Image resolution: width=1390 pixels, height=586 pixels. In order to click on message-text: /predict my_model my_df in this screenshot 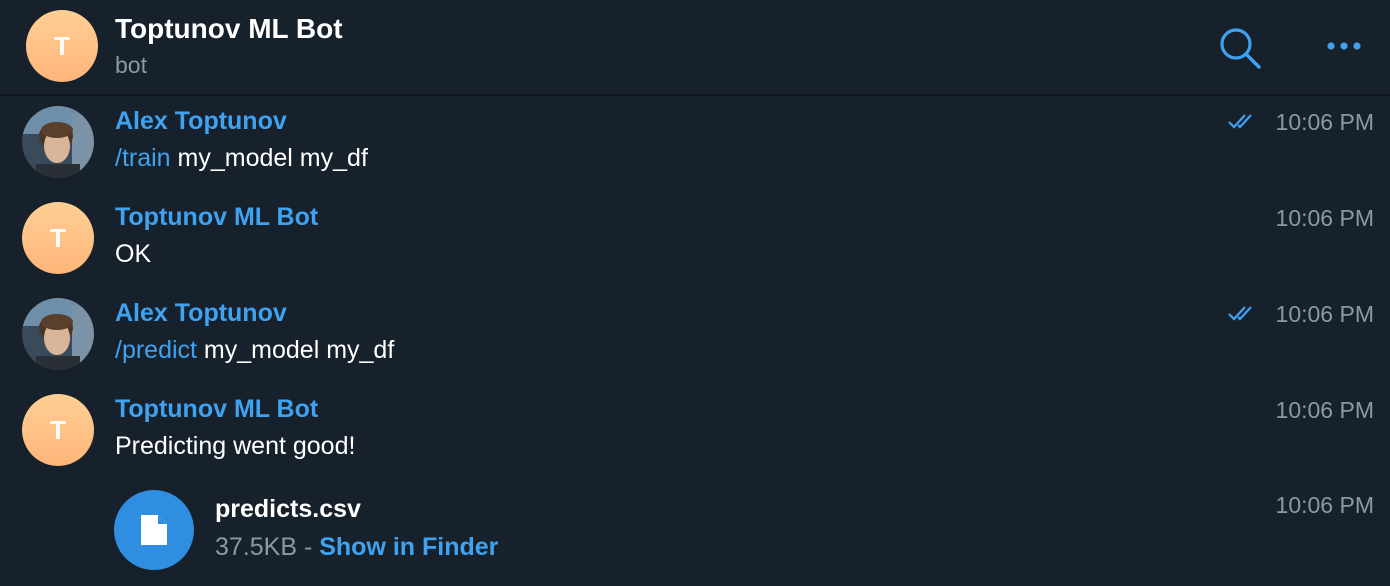, I will do `click(254, 350)`.